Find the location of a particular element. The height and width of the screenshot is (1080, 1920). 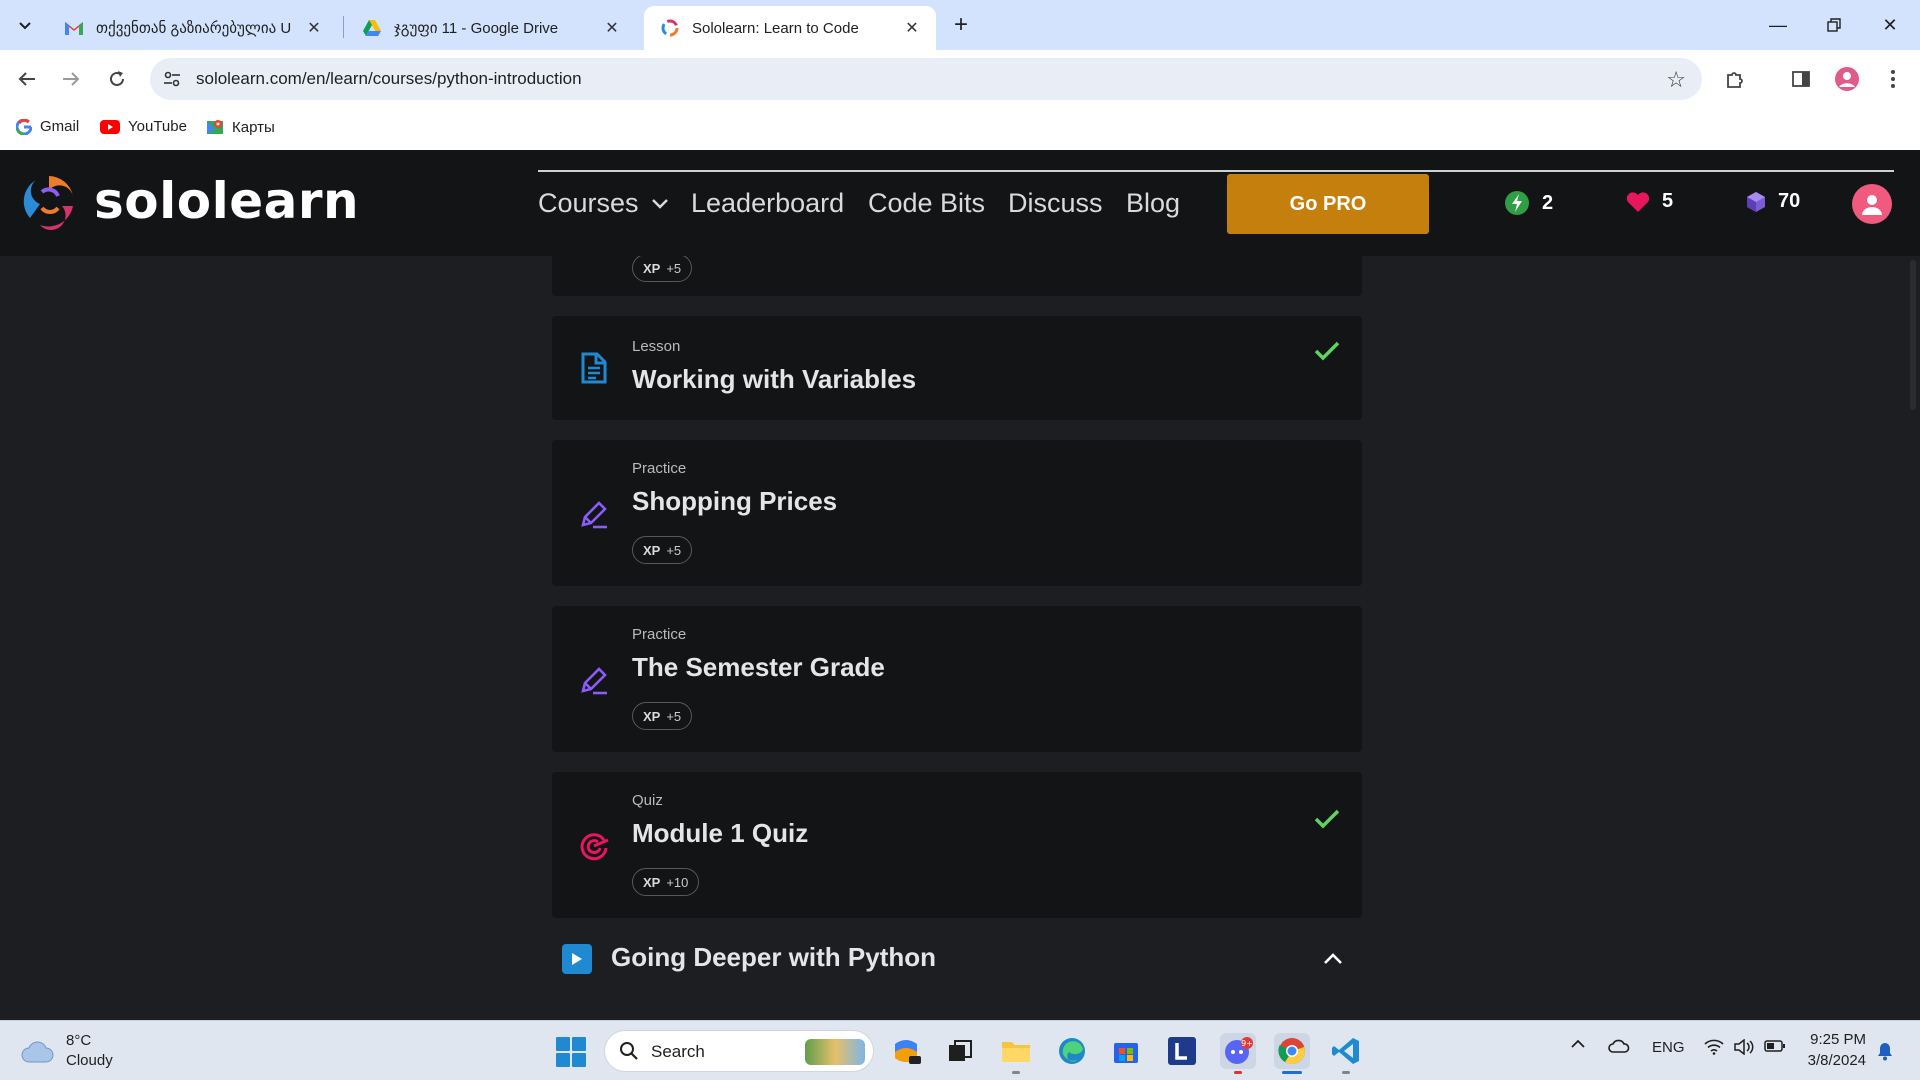

tab-gmail: თქვენთან გაზიარებულია U ✕ is located at coordinates (193, 28).